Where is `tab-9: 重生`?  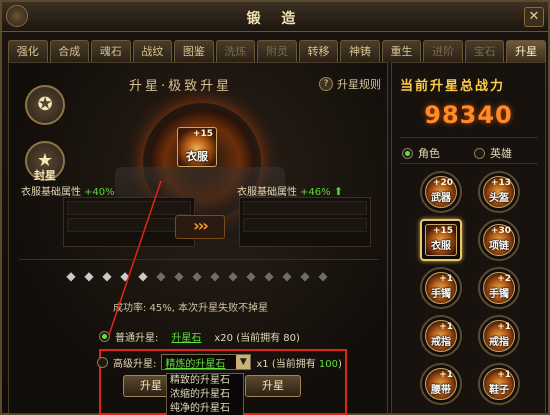 tab-9: 重生 is located at coordinates (401, 51).